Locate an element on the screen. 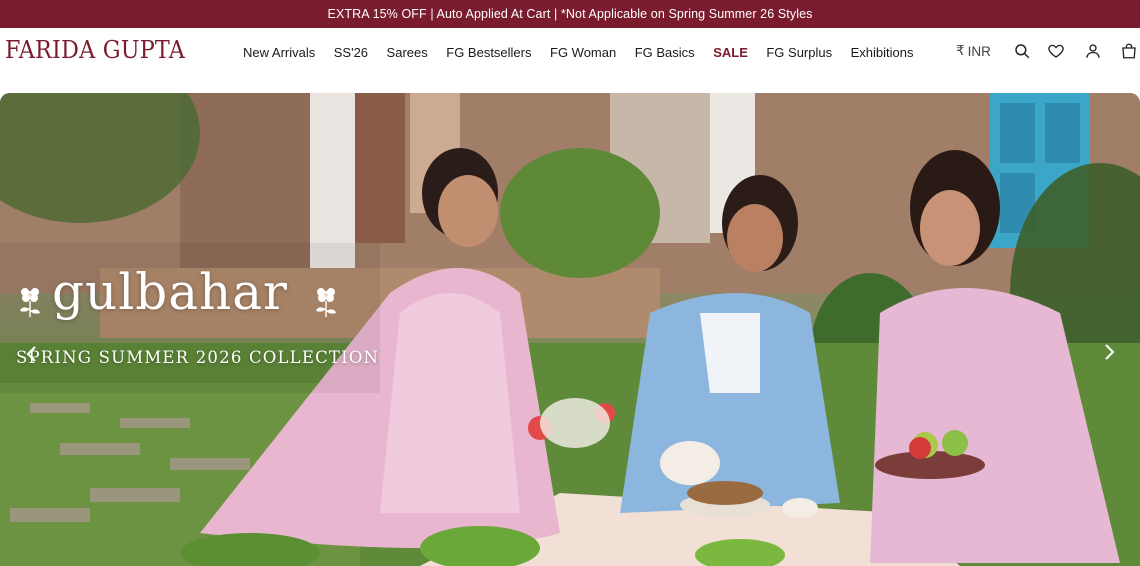 The image size is (1140, 566). search-icon is located at coordinates (1022, 51).